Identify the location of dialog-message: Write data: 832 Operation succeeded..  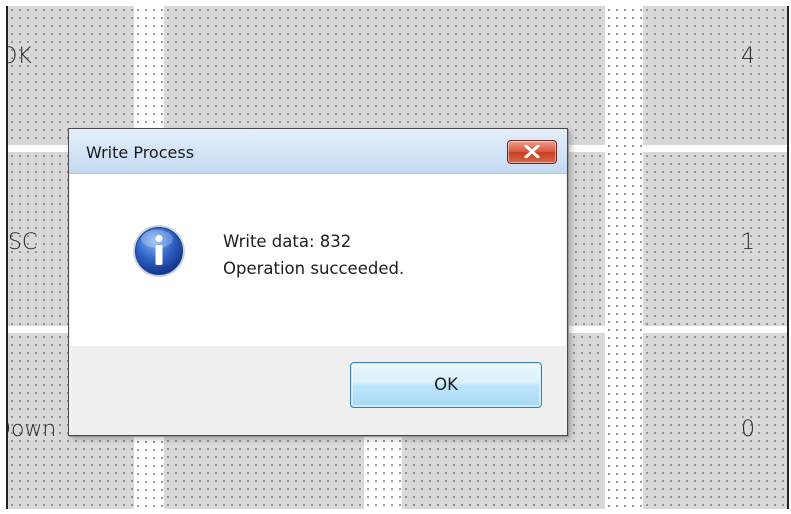
(313, 255).